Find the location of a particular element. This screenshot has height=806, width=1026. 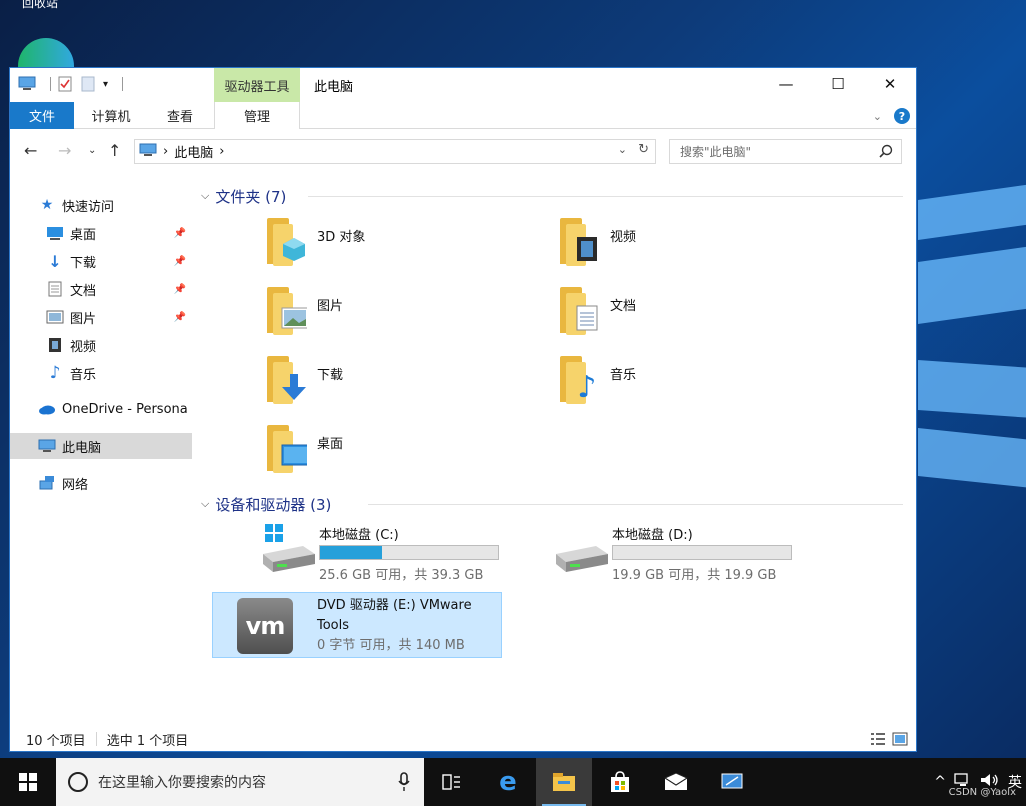

start-button is located at coordinates (28, 782).